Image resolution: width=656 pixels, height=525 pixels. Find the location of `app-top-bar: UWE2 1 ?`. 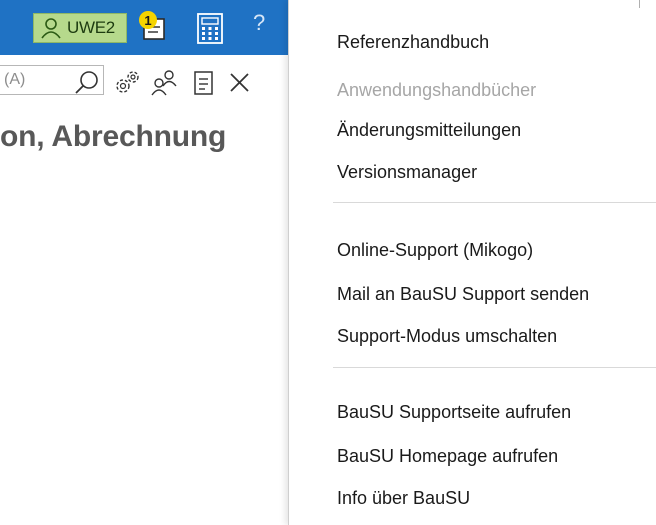

app-top-bar: UWE2 1 ? is located at coordinates (150, 27).